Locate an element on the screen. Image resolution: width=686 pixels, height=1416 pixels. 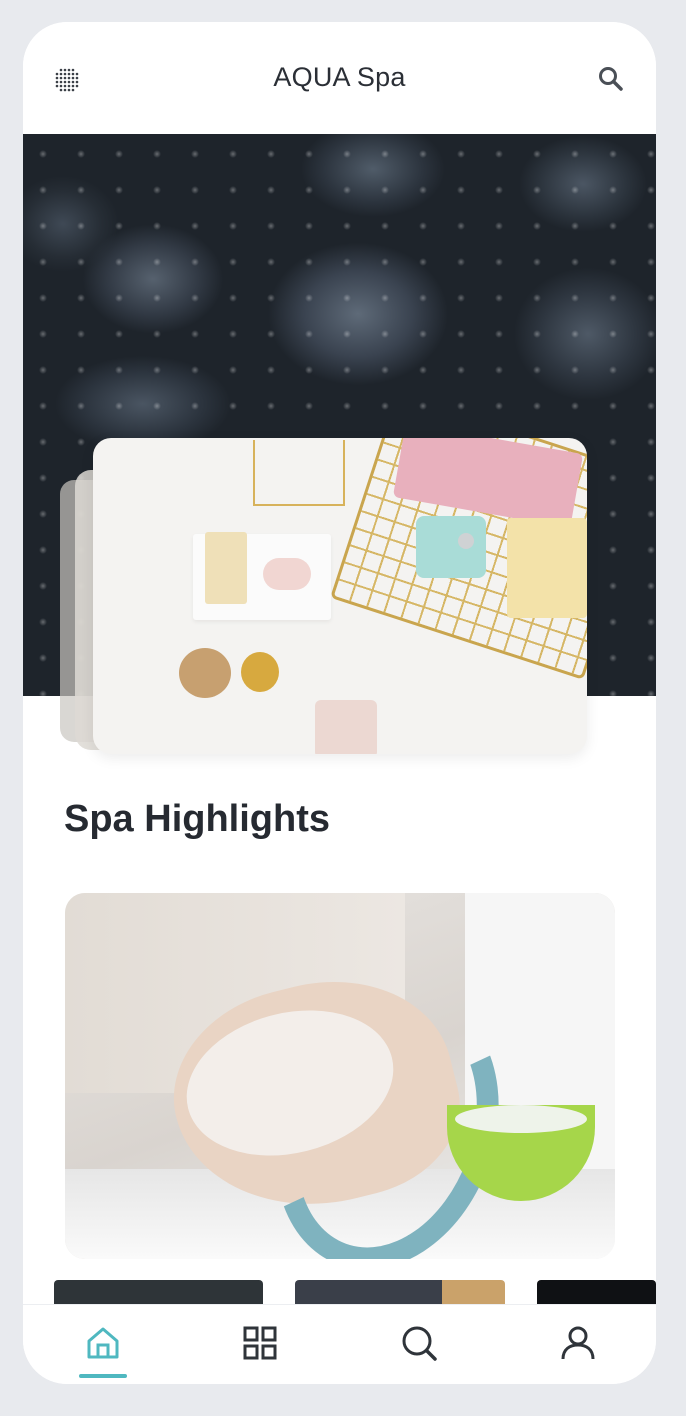
header-search-button is located at coordinates (611, 79).